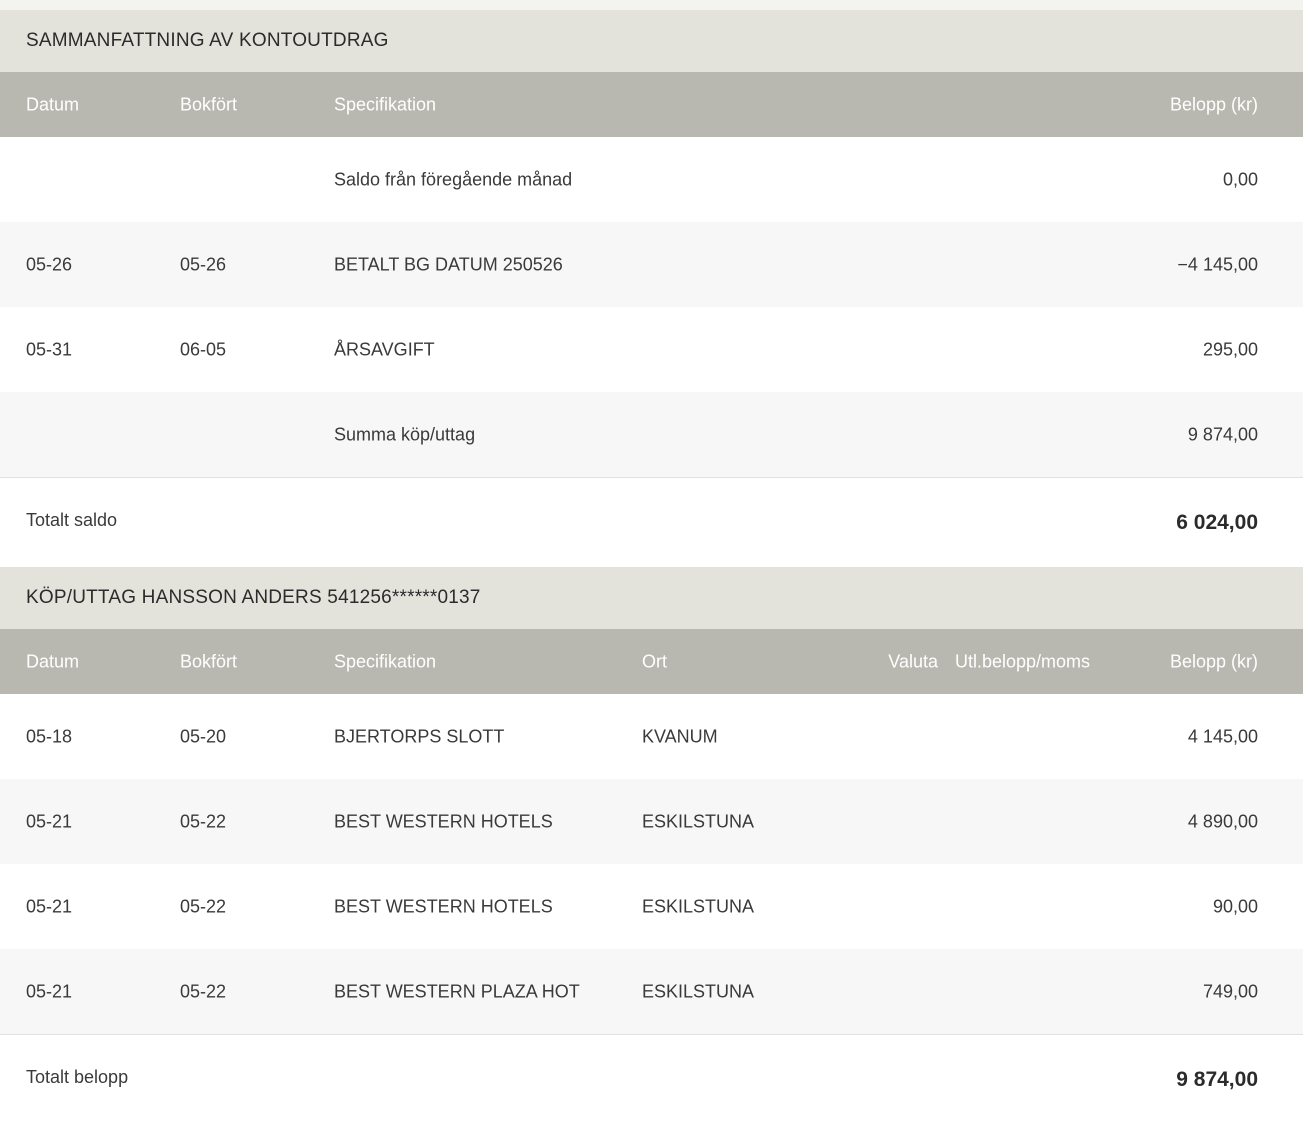  What do you see at coordinates (203, 736) in the screenshot?
I see `cell-bokfort: 05-20` at bounding box center [203, 736].